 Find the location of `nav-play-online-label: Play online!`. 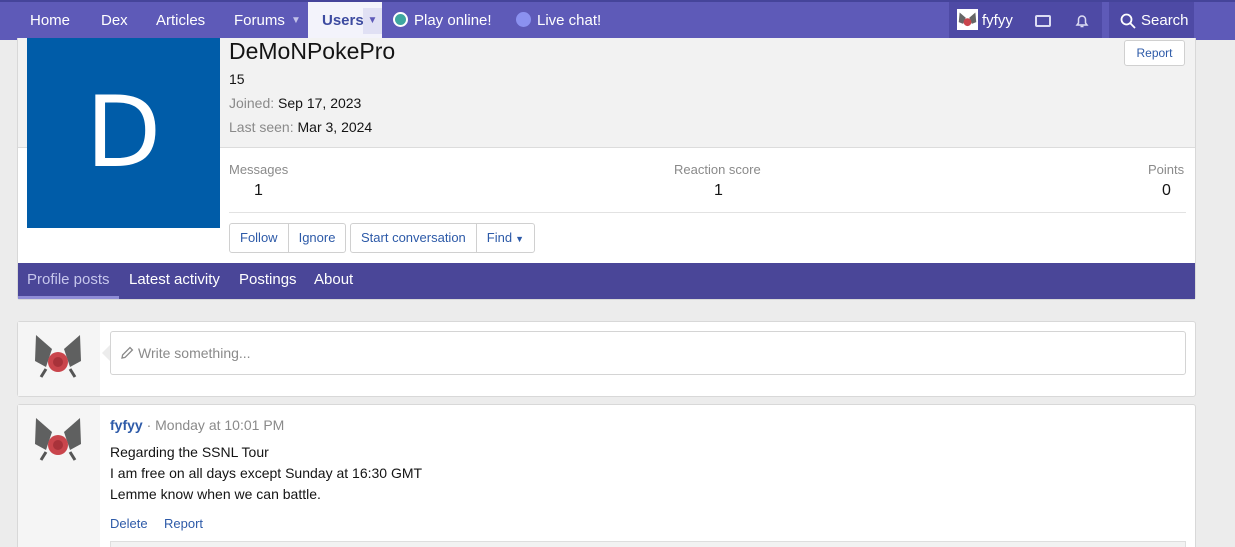

nav-play-online-label: Play online! is located at coordinates (453, 20).